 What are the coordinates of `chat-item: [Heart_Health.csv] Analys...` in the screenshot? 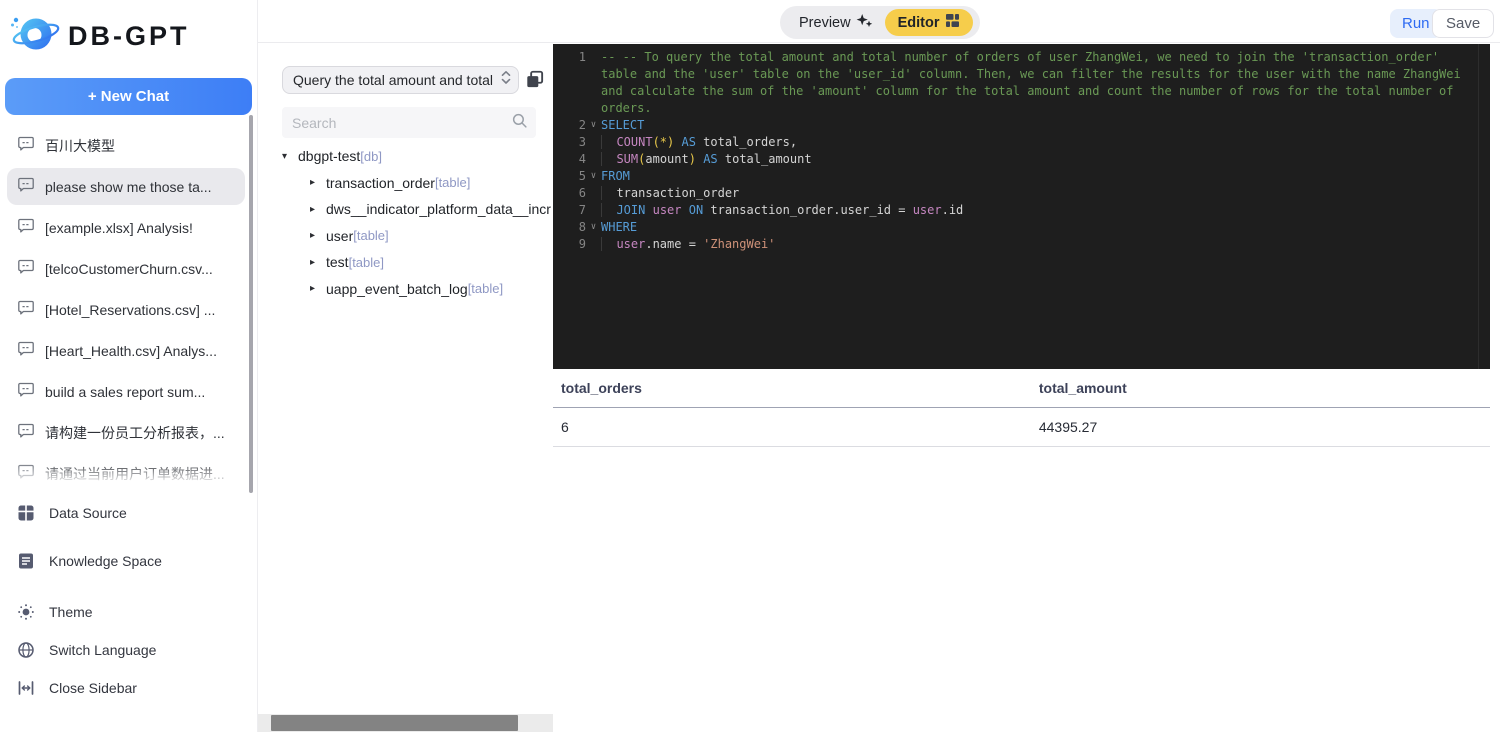 It's located at (126, 350).